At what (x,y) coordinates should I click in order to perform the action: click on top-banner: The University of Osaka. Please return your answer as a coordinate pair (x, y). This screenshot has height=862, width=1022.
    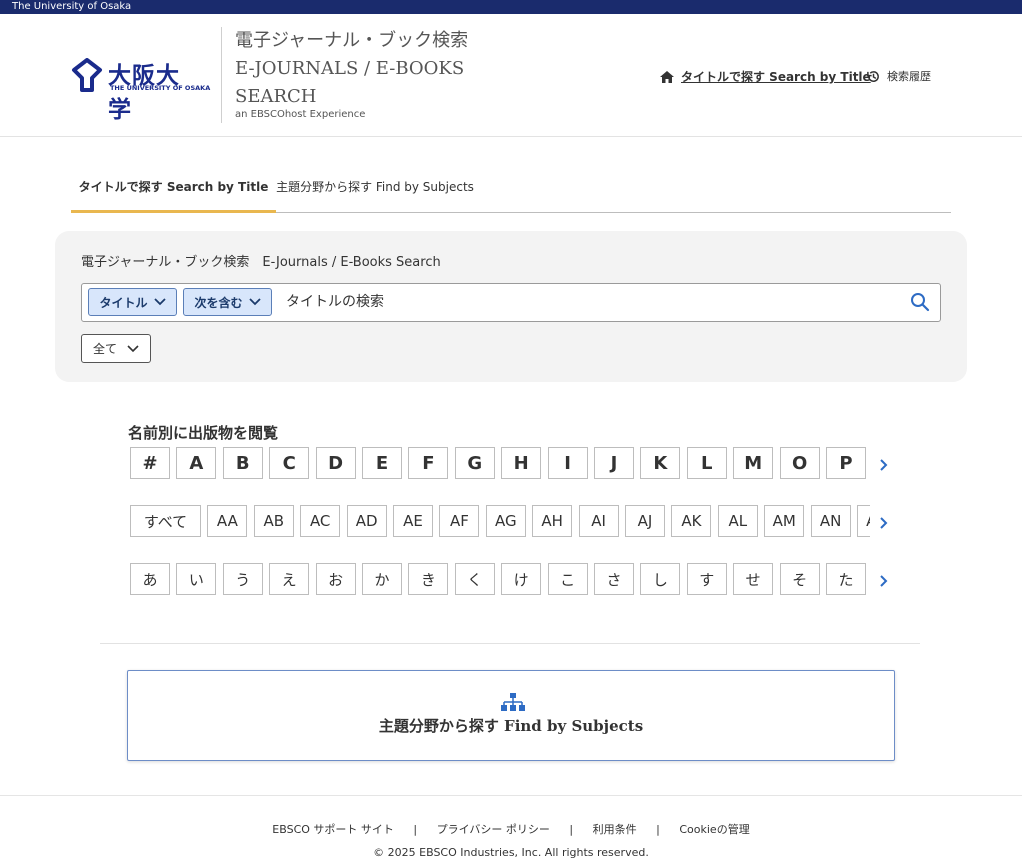
    Looking at the image, I should click on (511, 7).